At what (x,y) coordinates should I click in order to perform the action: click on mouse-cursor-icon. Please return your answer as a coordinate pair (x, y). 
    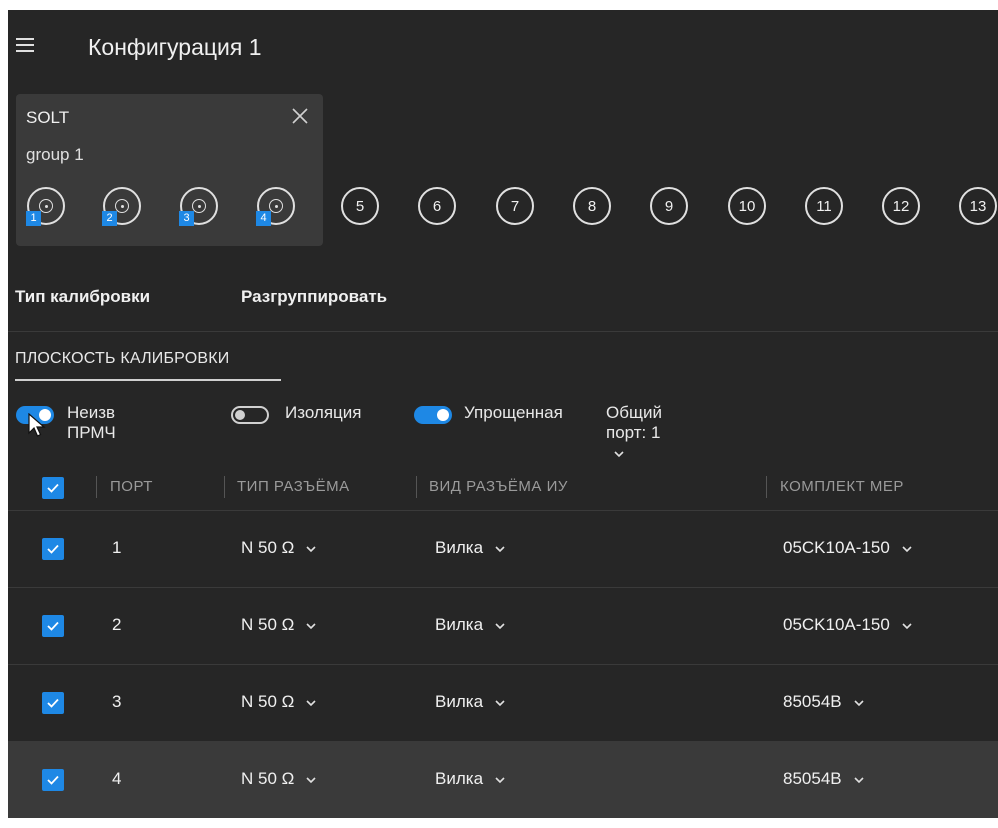
    Looking at the image, I should click on (37, 425).